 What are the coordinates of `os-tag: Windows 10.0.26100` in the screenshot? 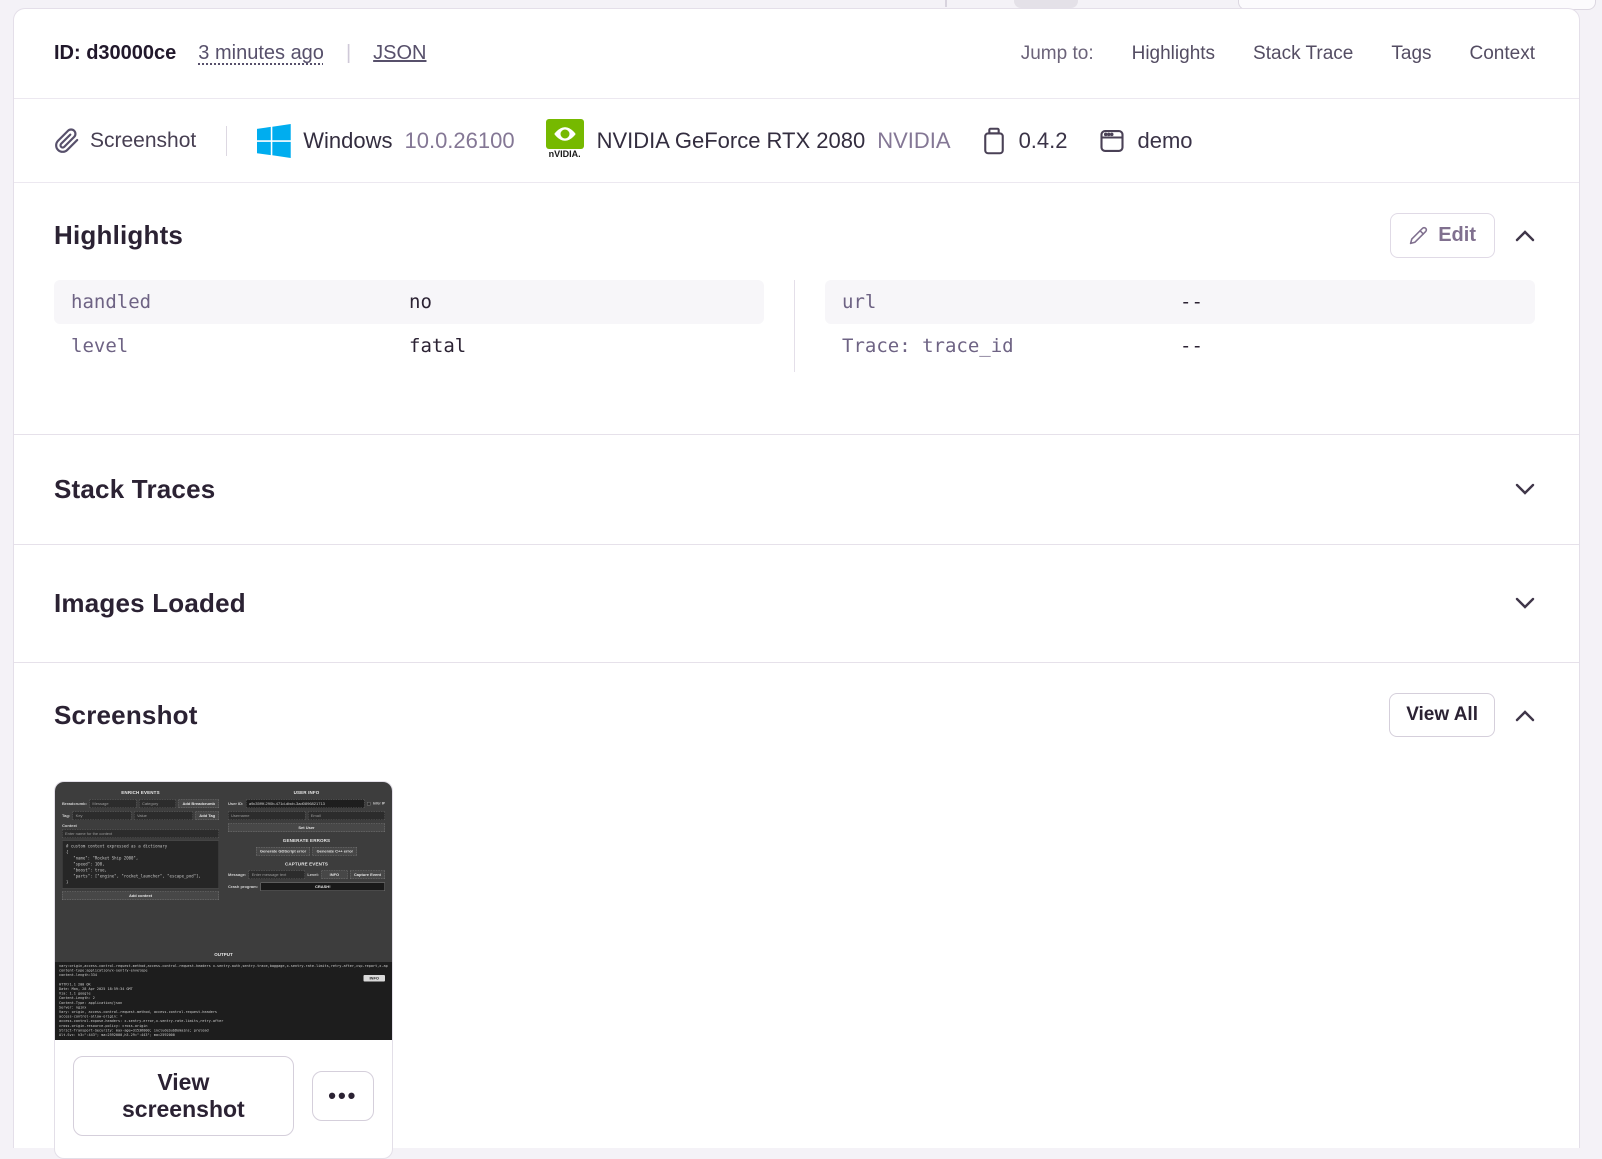 It's located at (386, 140).